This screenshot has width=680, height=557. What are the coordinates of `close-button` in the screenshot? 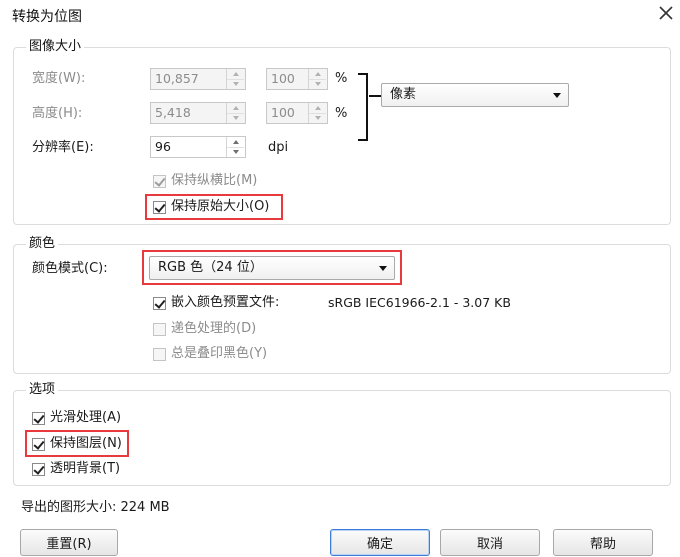 It's located at (666, 13).